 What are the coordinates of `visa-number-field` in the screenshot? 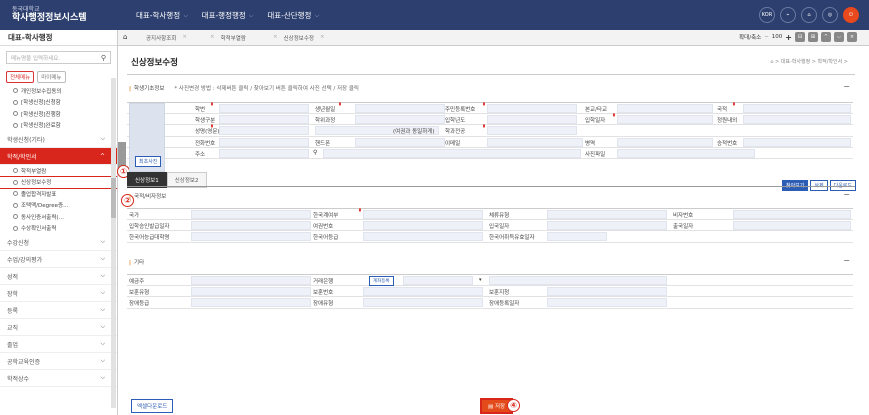 It's located at (792, 214).